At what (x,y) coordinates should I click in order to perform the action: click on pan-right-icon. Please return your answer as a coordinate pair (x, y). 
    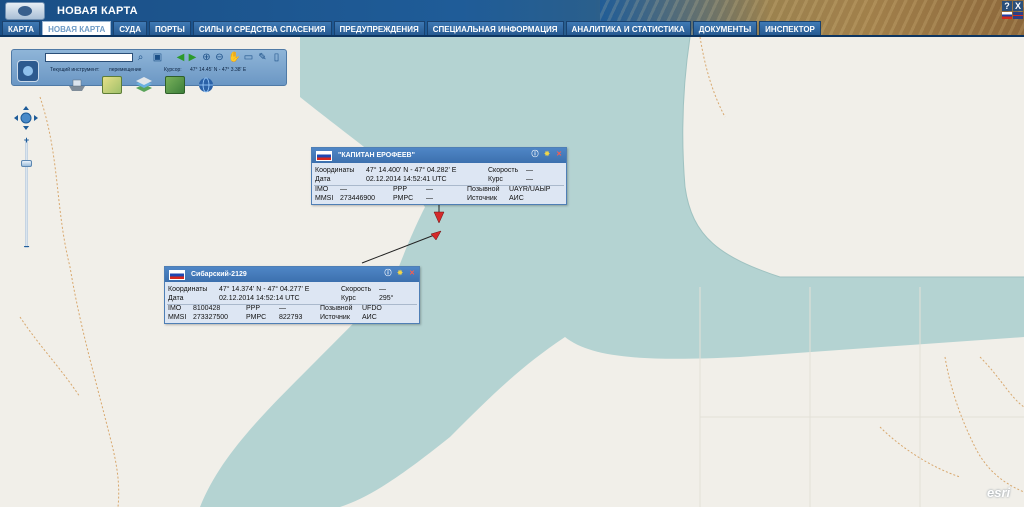
    Looking at the image, I should click on (36, 118).